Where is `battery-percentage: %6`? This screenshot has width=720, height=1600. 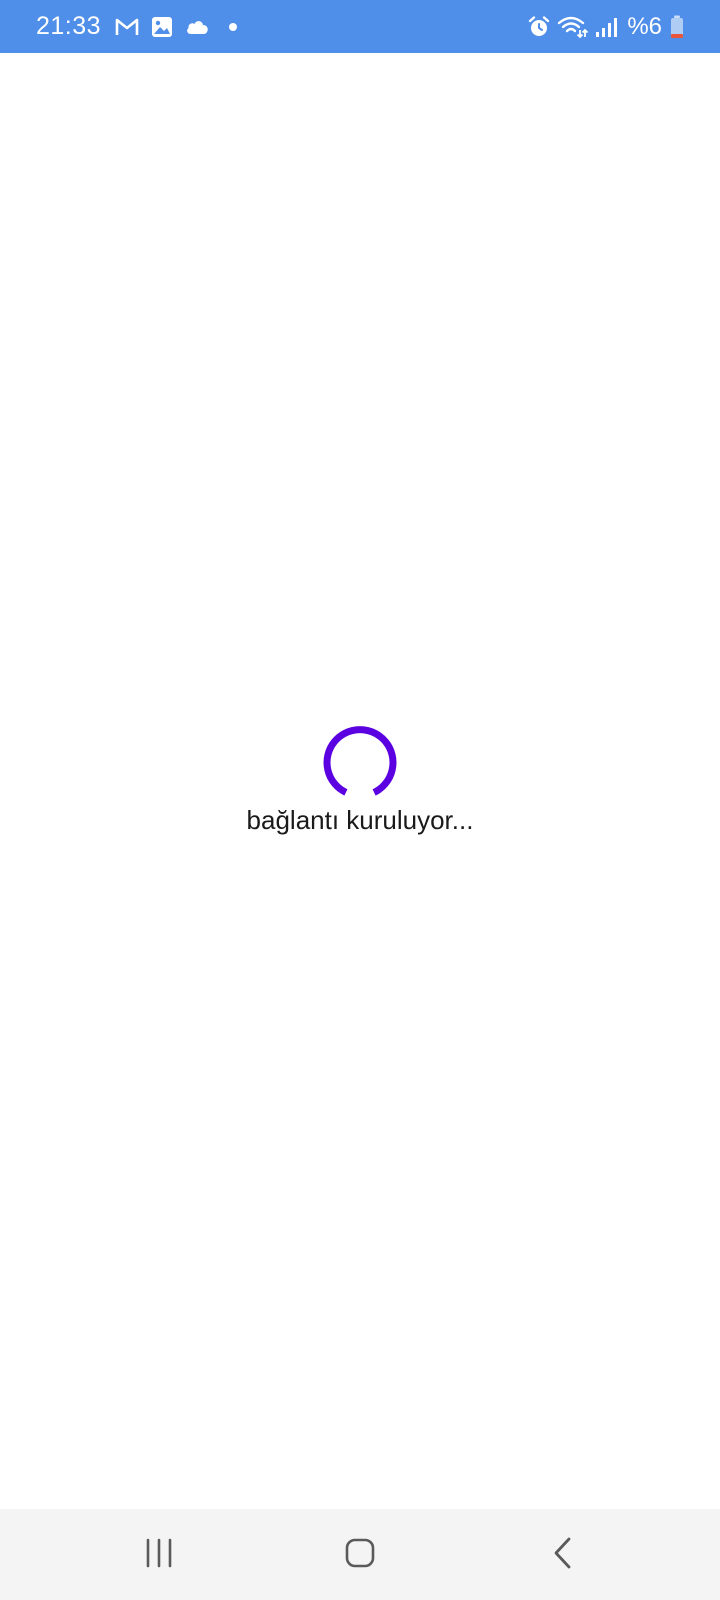 battery-percentage: %6 is located at coordinates (644, 26).